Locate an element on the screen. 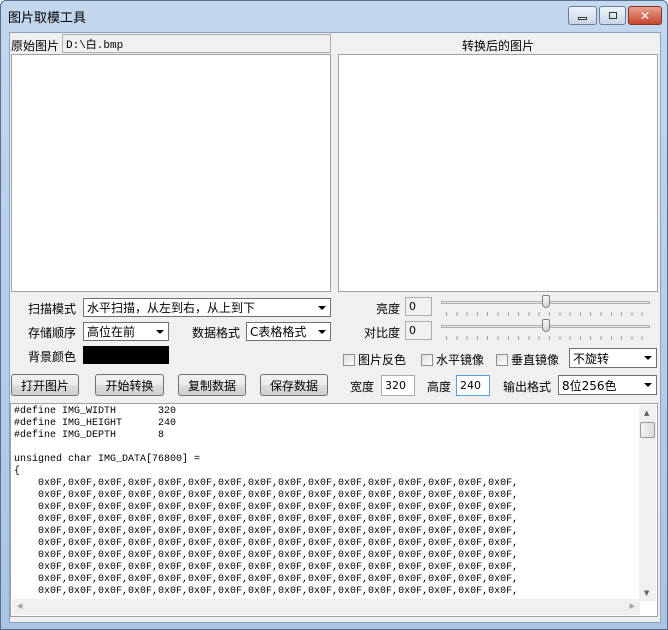 The height and width of the screenshot is (630, 668). hmirror-checkbox: 水平镜像 is located at coordinates (452, 359).